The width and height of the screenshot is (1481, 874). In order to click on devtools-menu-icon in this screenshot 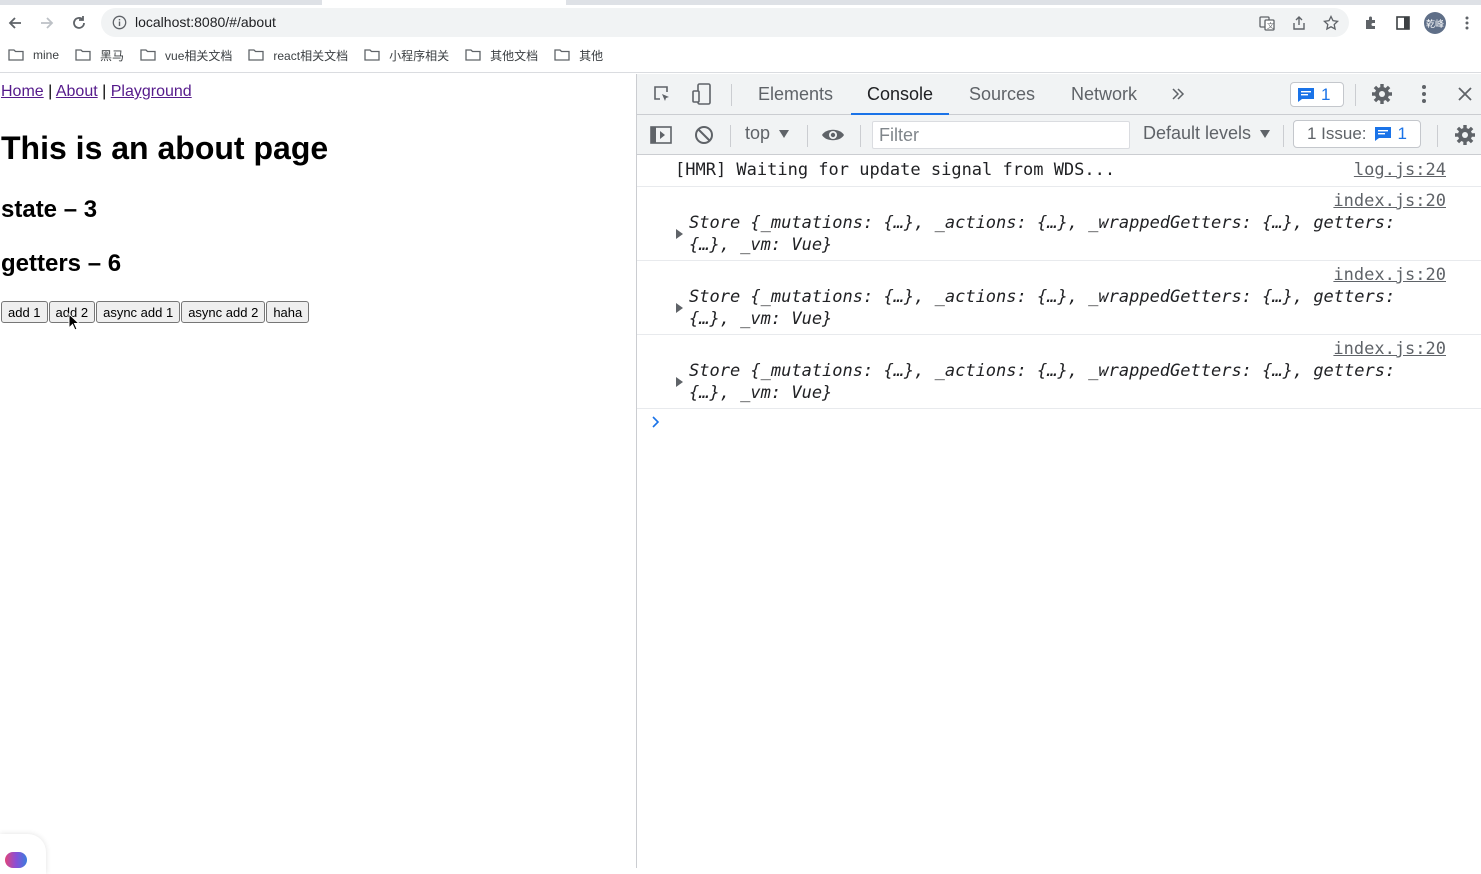, I will do `click(1424, 94)`.